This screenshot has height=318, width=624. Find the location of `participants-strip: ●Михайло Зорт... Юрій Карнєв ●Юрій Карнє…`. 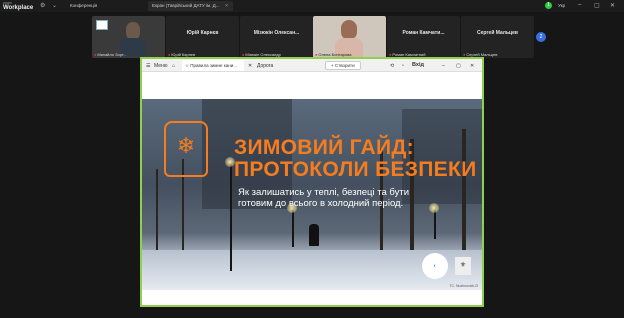

participants-strip: ●Михайло Зорт... Юрій Карнєв ●Юрій Карнє… is located at coordinates (312, 35).